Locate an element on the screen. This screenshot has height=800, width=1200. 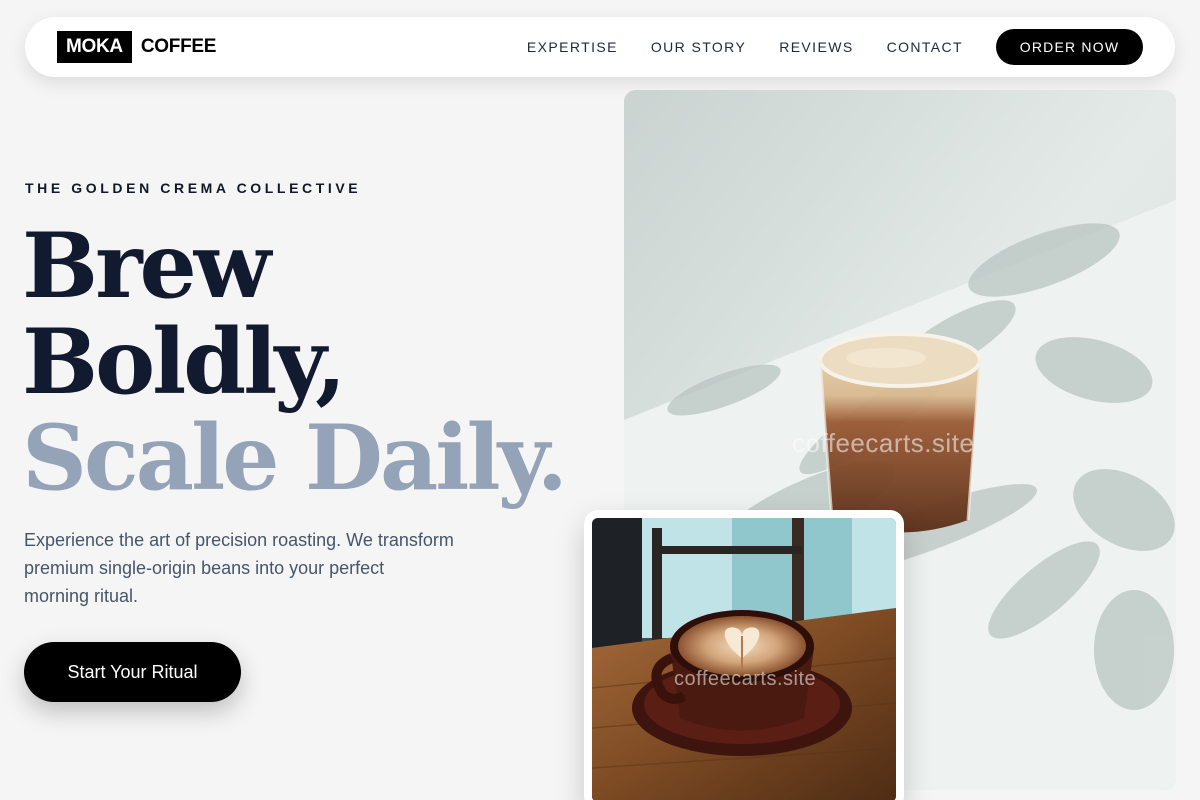
start-ritual-button: Start Your Ritual is located at coordinates (132, 672).